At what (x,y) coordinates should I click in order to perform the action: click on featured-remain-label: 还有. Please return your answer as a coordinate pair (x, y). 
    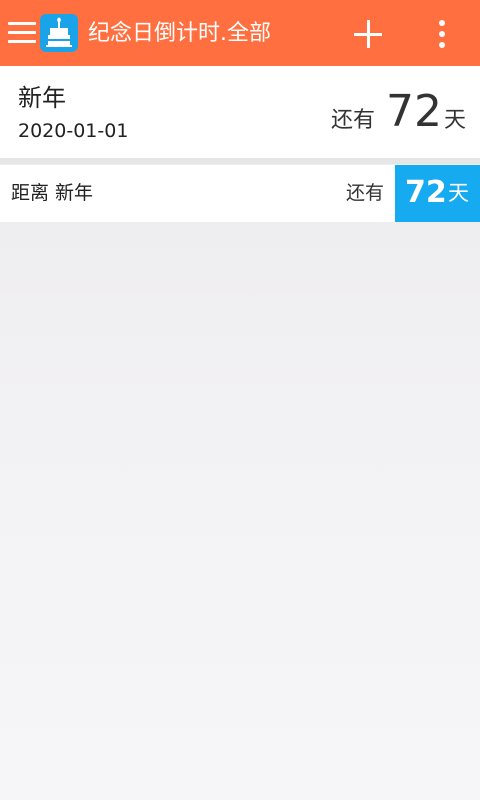
    Looking at the image, I should click on (353, 120).